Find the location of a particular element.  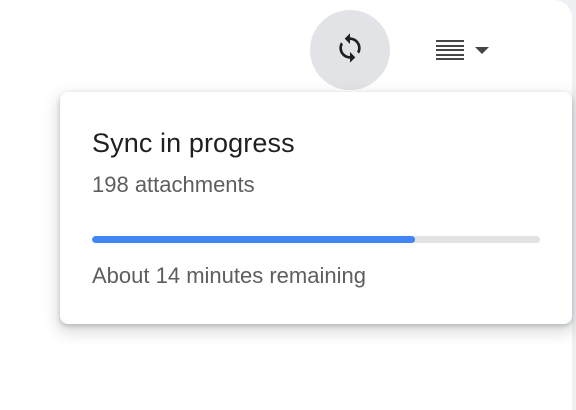

sync-button is located at coordinates (350, 50).